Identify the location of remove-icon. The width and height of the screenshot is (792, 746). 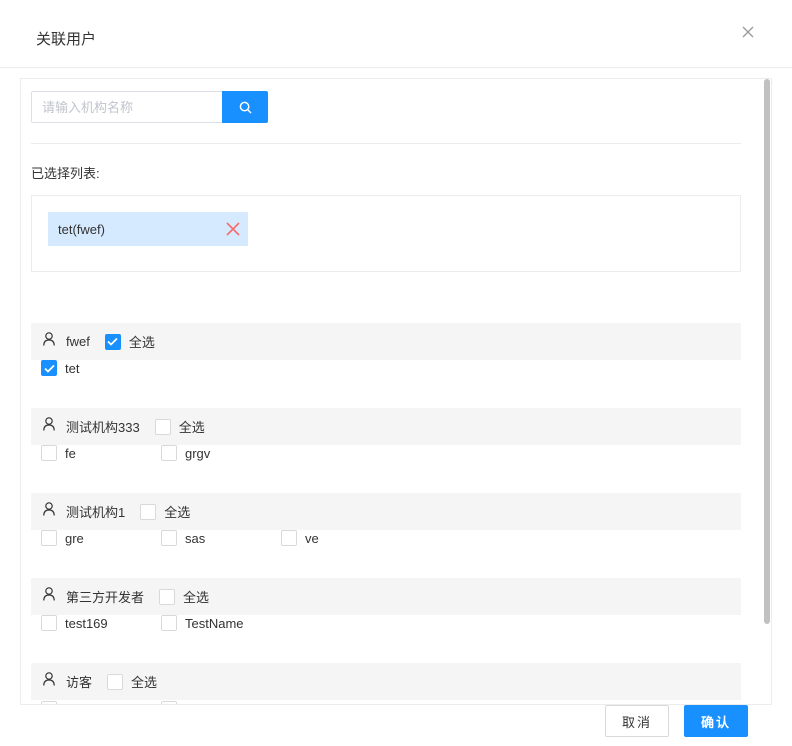
(233, 229).